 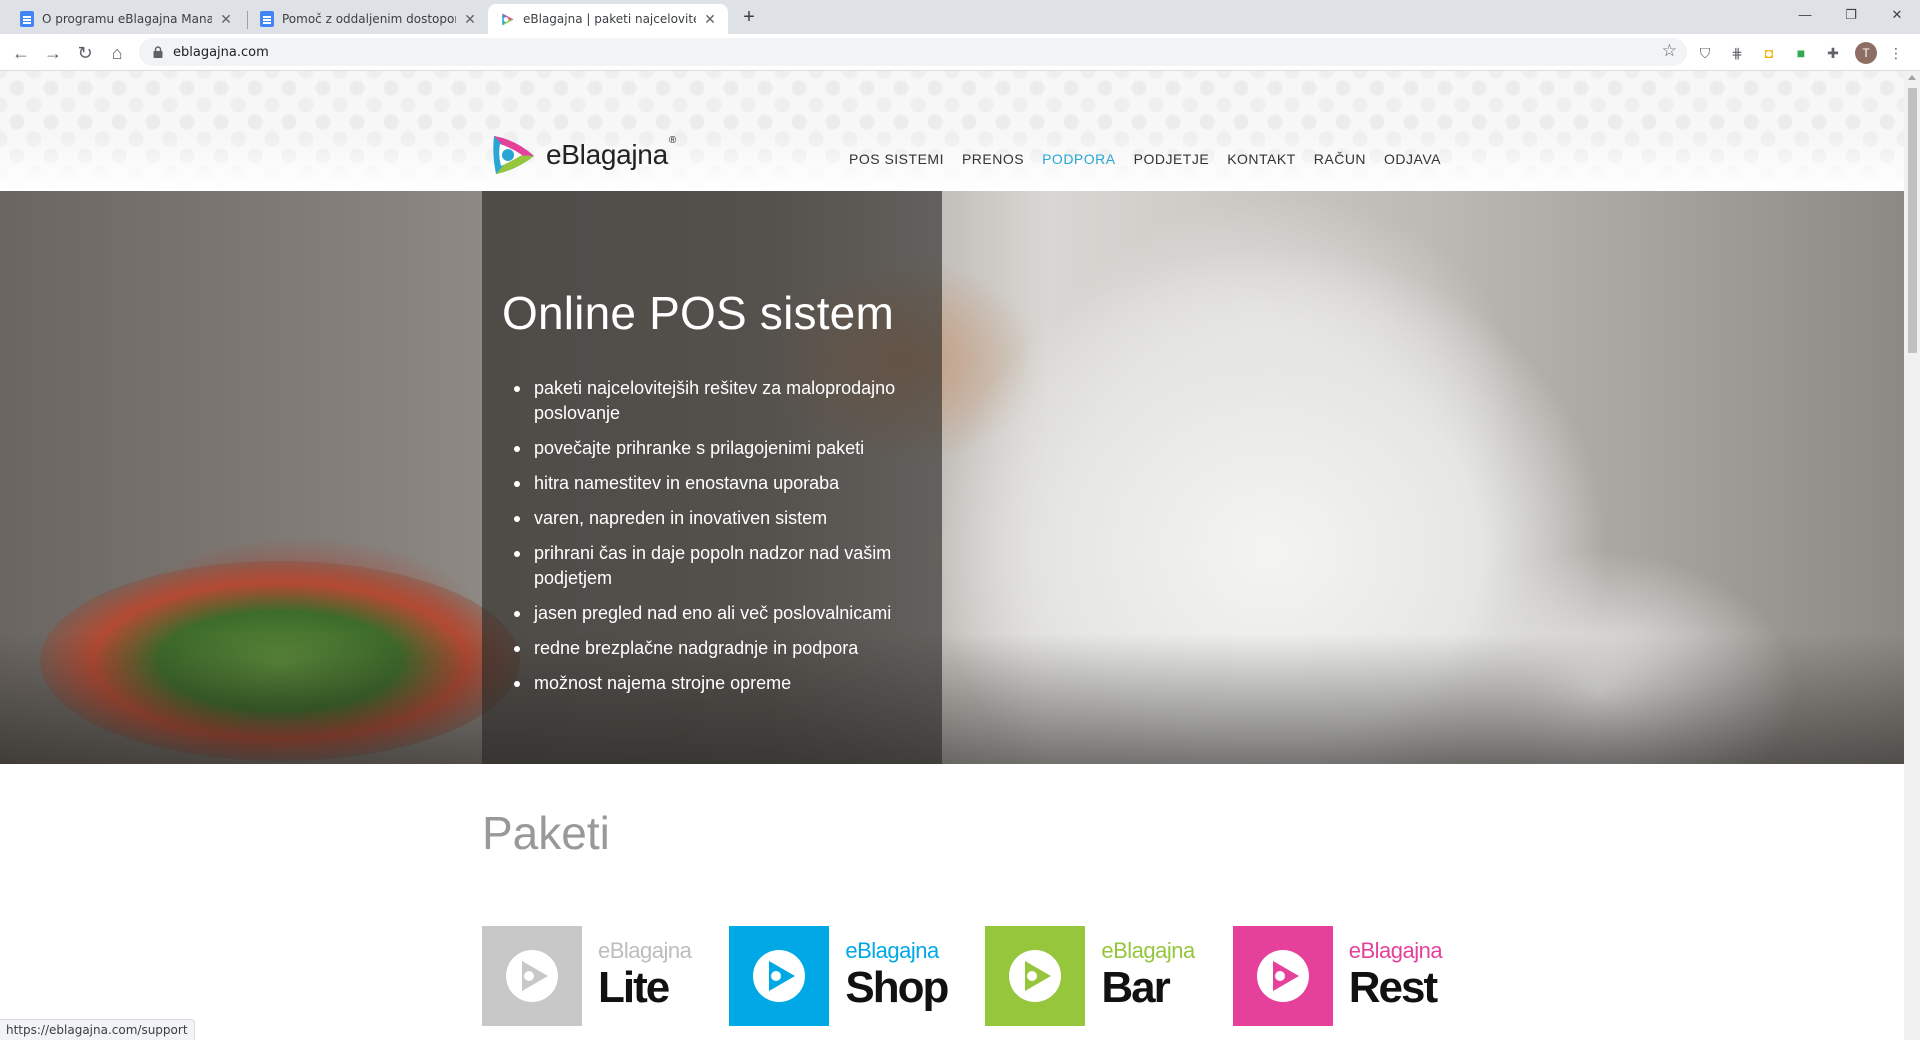 What do you see at coordinates (1897, 15) in the screenshot?
I see `close-window-button: ✕` at bounding box center [1897, 15].